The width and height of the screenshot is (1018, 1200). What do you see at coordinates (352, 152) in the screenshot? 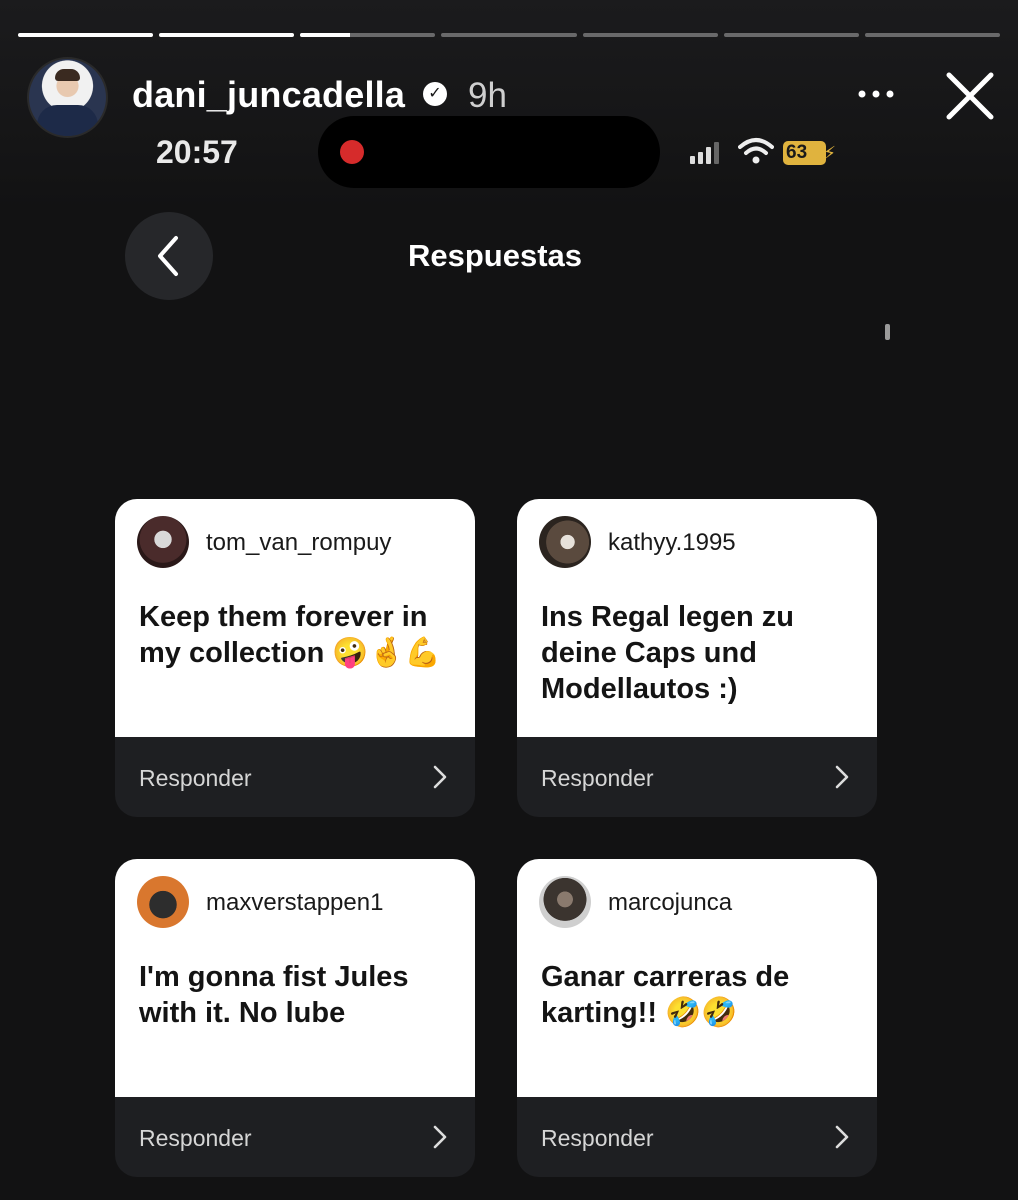
I see `recording-dot-icon` at bounding box center [352, 152].